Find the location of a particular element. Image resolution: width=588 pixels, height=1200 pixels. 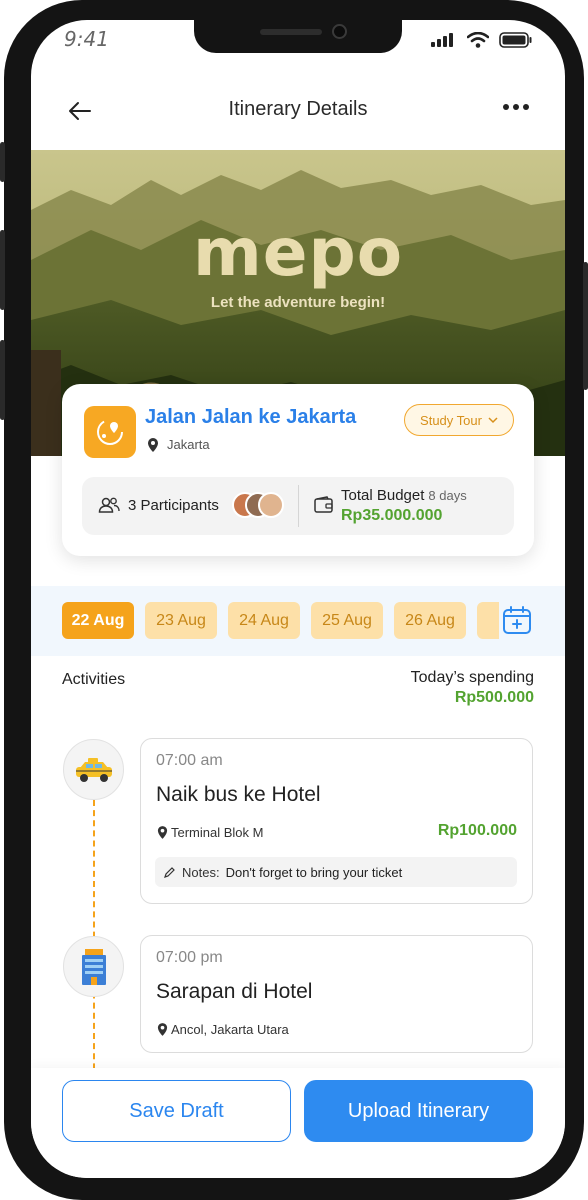

activity-location-text: Ancol, Jakarta Utara is located at coordinates (230, 1029).